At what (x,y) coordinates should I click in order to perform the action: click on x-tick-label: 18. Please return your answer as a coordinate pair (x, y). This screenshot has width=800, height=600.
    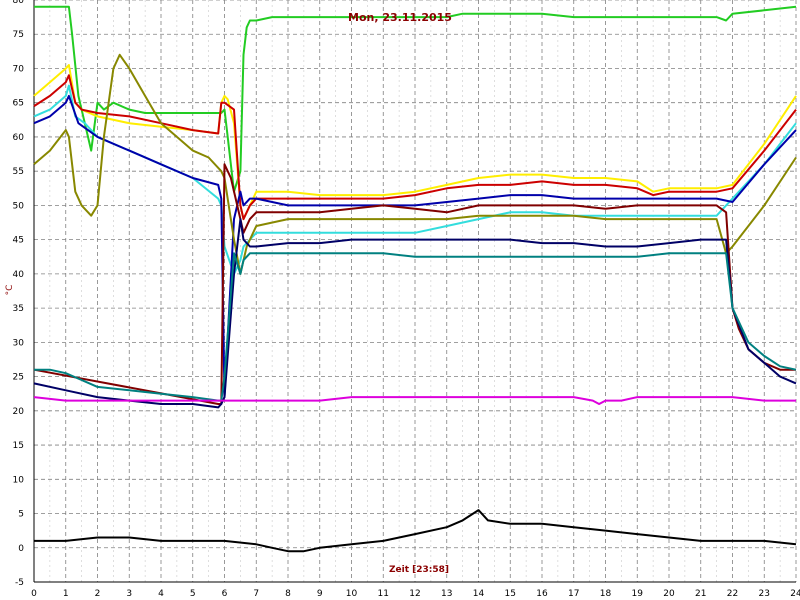
    Looking at the image, I should click on (606, 594).